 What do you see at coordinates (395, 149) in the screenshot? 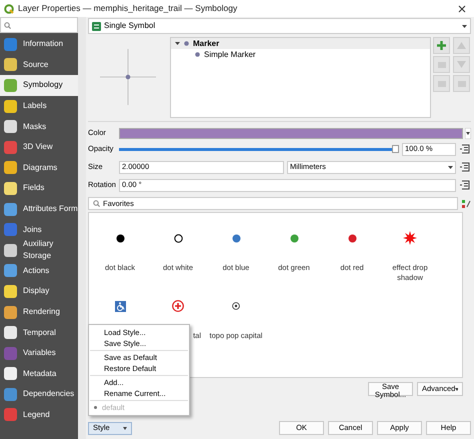
I see `slider-thumb` at bounding box center [395, 149].